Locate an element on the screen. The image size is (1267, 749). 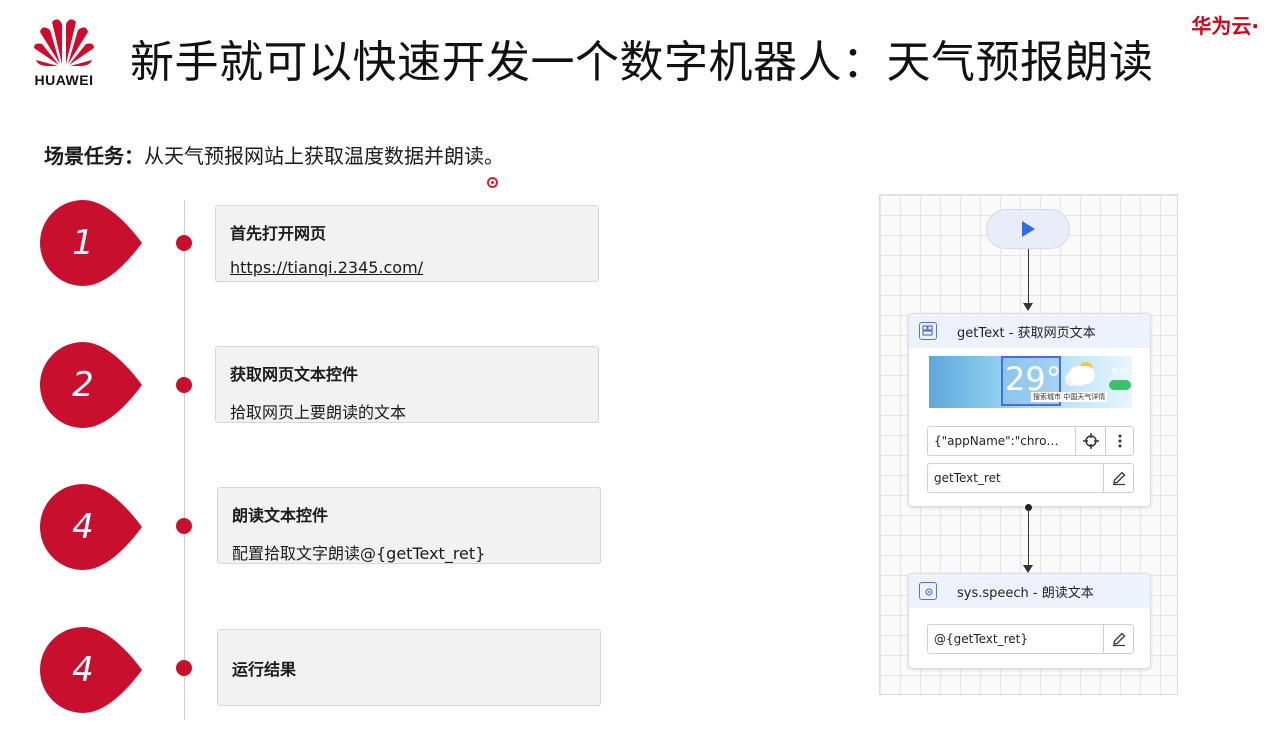
crosshair-icon is located at coordinates (1090, 441).